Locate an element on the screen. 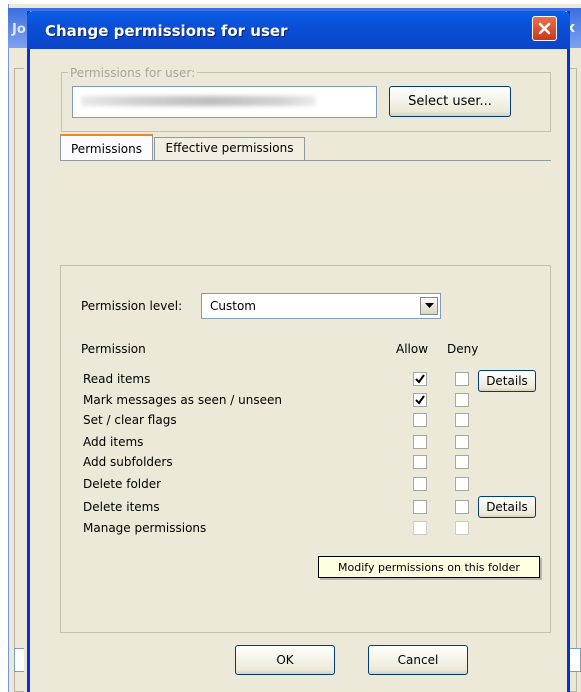  background-panel-left is located at coordinates (19, 380).